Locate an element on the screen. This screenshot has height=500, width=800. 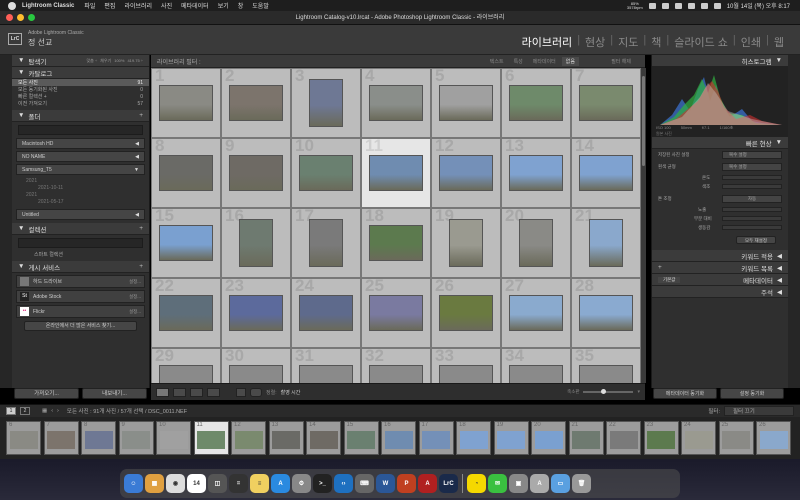
catalog-header: ▼ 카탈로그 is located at coordinates (80, 73).